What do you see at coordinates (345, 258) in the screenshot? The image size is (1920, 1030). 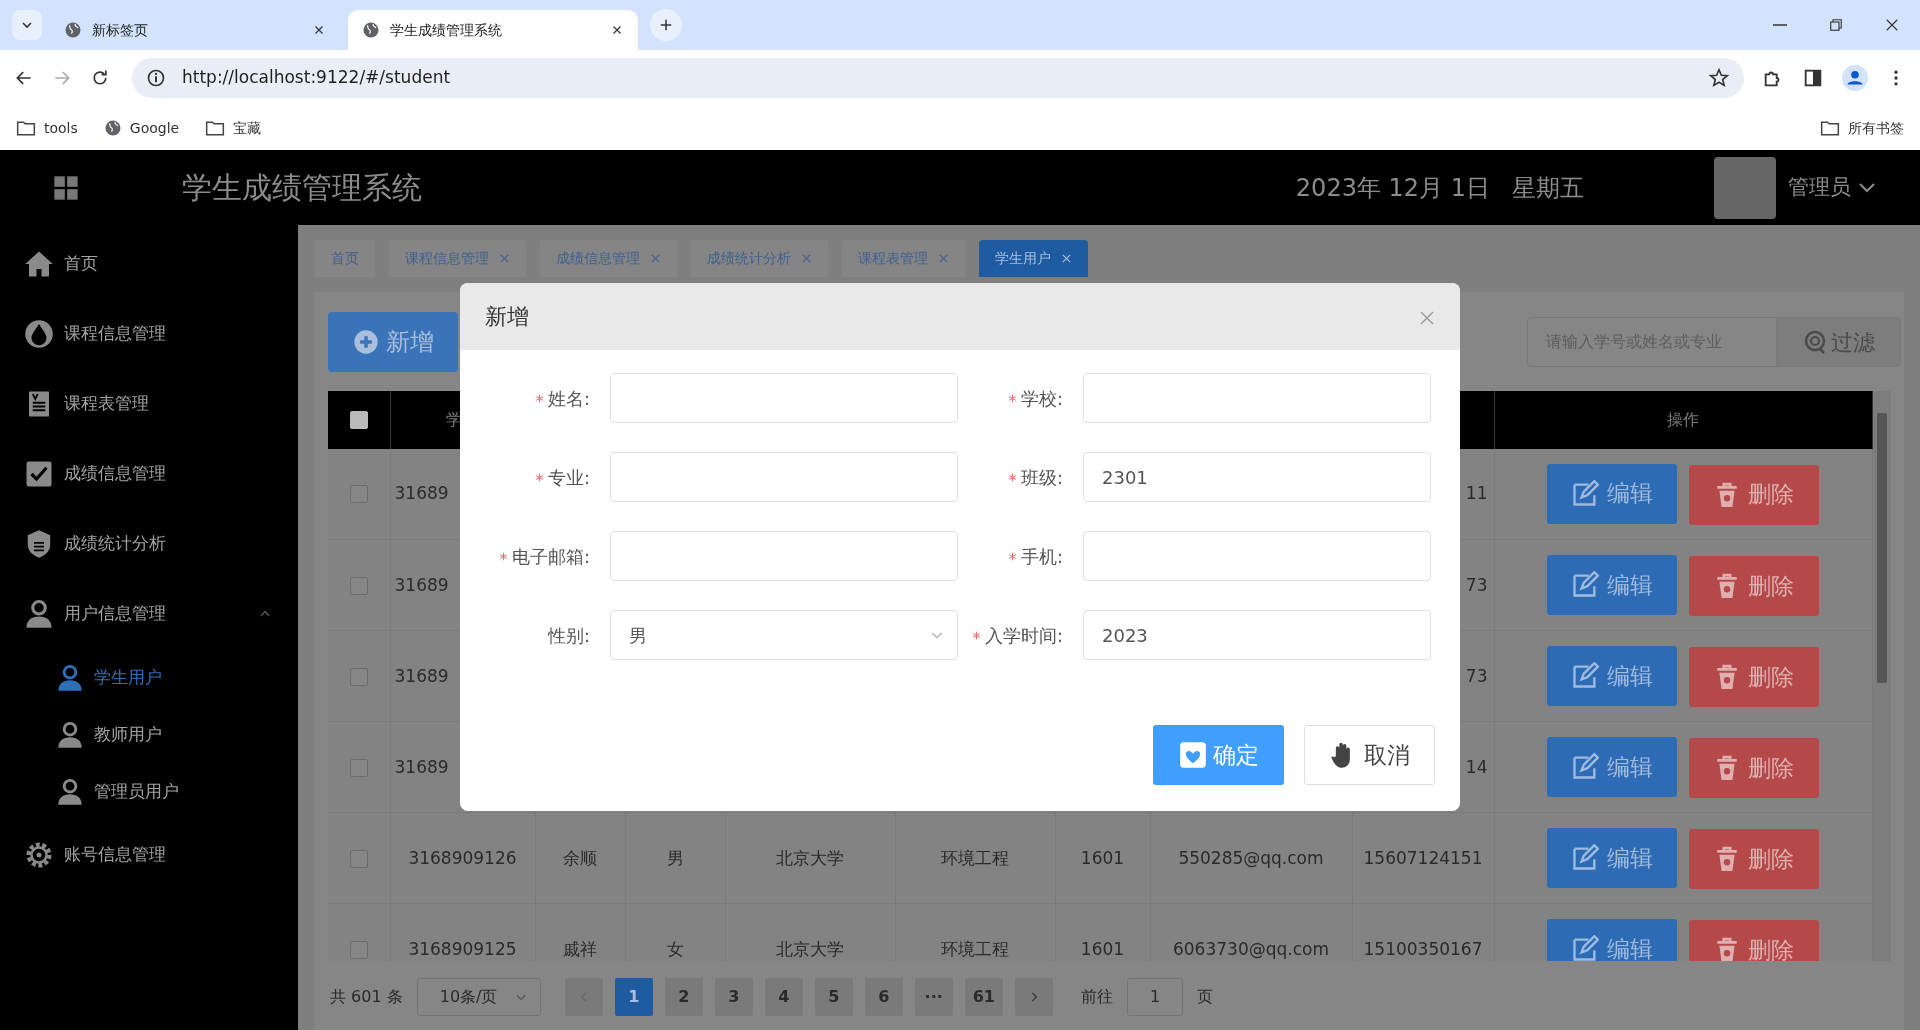 I see `page-tab: 首页` at bounding box center [345, 258].